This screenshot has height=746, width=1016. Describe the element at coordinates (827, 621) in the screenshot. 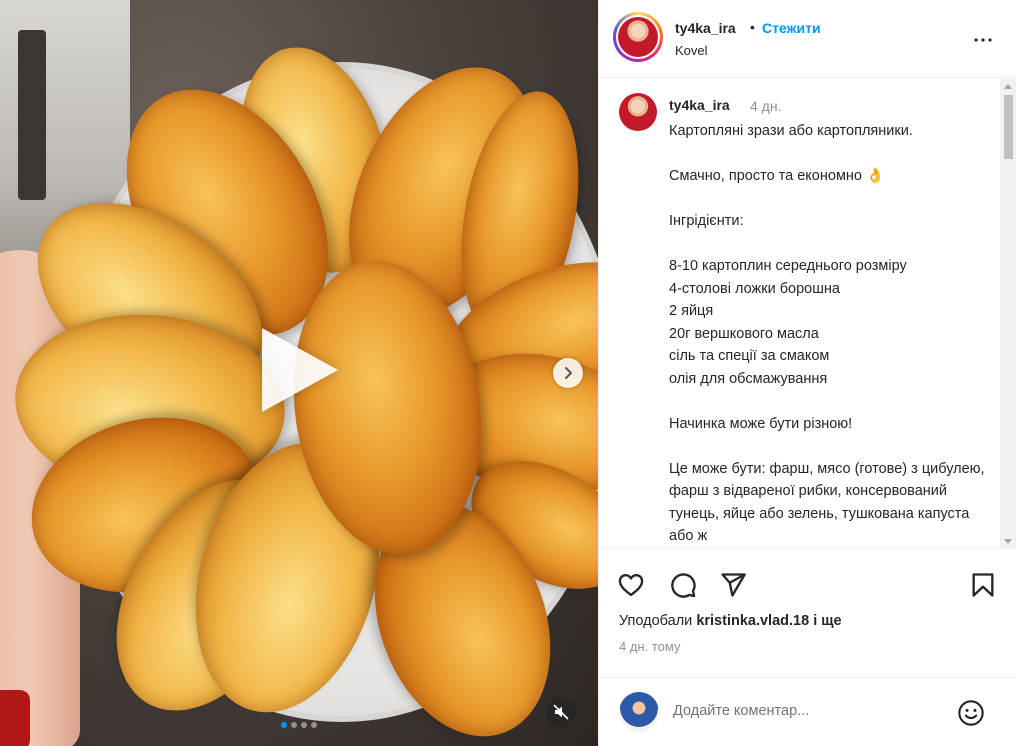

I see `likes-others-link: і ще` at that location.